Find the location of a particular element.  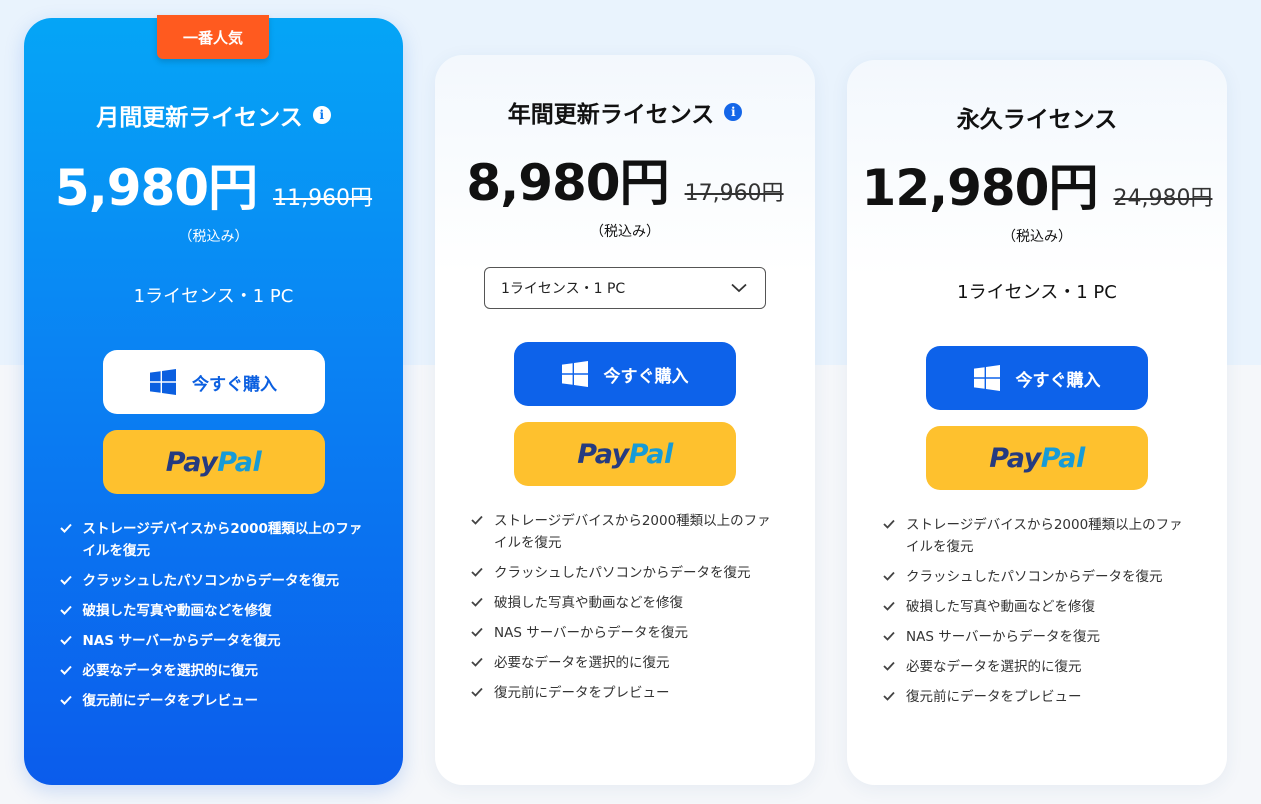

price-row: 12,980円 24,980円 is located at coordinates (1037, 184).